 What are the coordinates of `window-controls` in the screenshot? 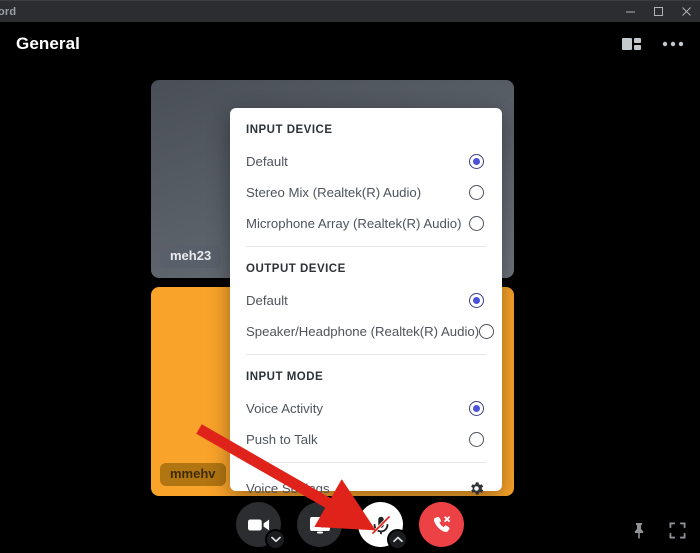 It's located at (658, 12).